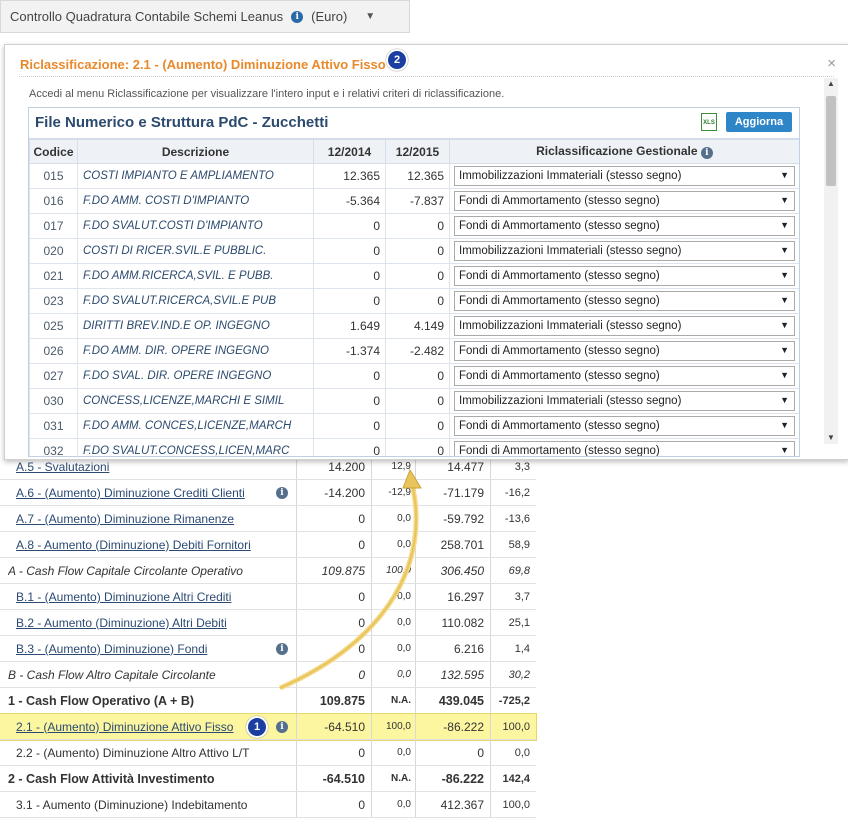  Describe the element at coordinates (53, 426) in the screenshot. I see `account-code: 031` at that location.